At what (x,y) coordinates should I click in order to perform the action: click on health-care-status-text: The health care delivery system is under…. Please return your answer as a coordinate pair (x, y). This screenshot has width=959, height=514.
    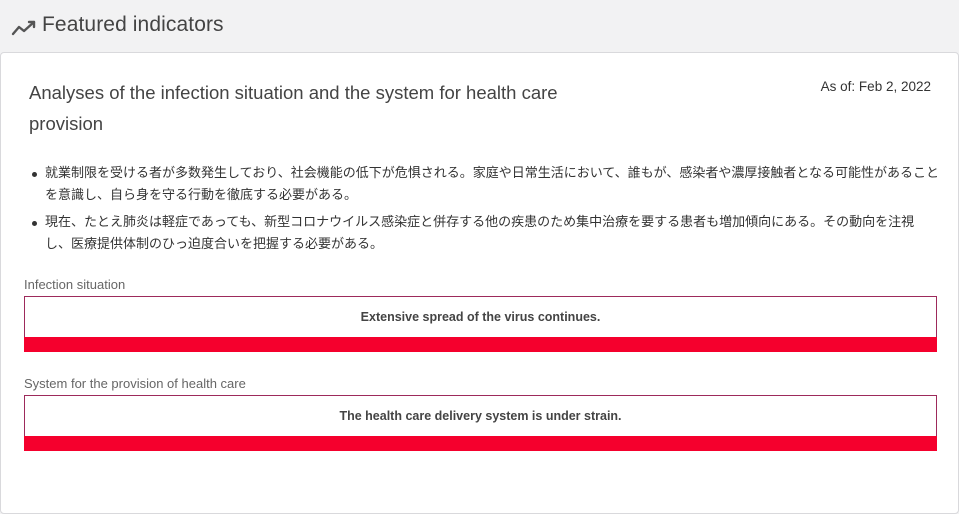
    Looking at the image, I should click on (480, 416).